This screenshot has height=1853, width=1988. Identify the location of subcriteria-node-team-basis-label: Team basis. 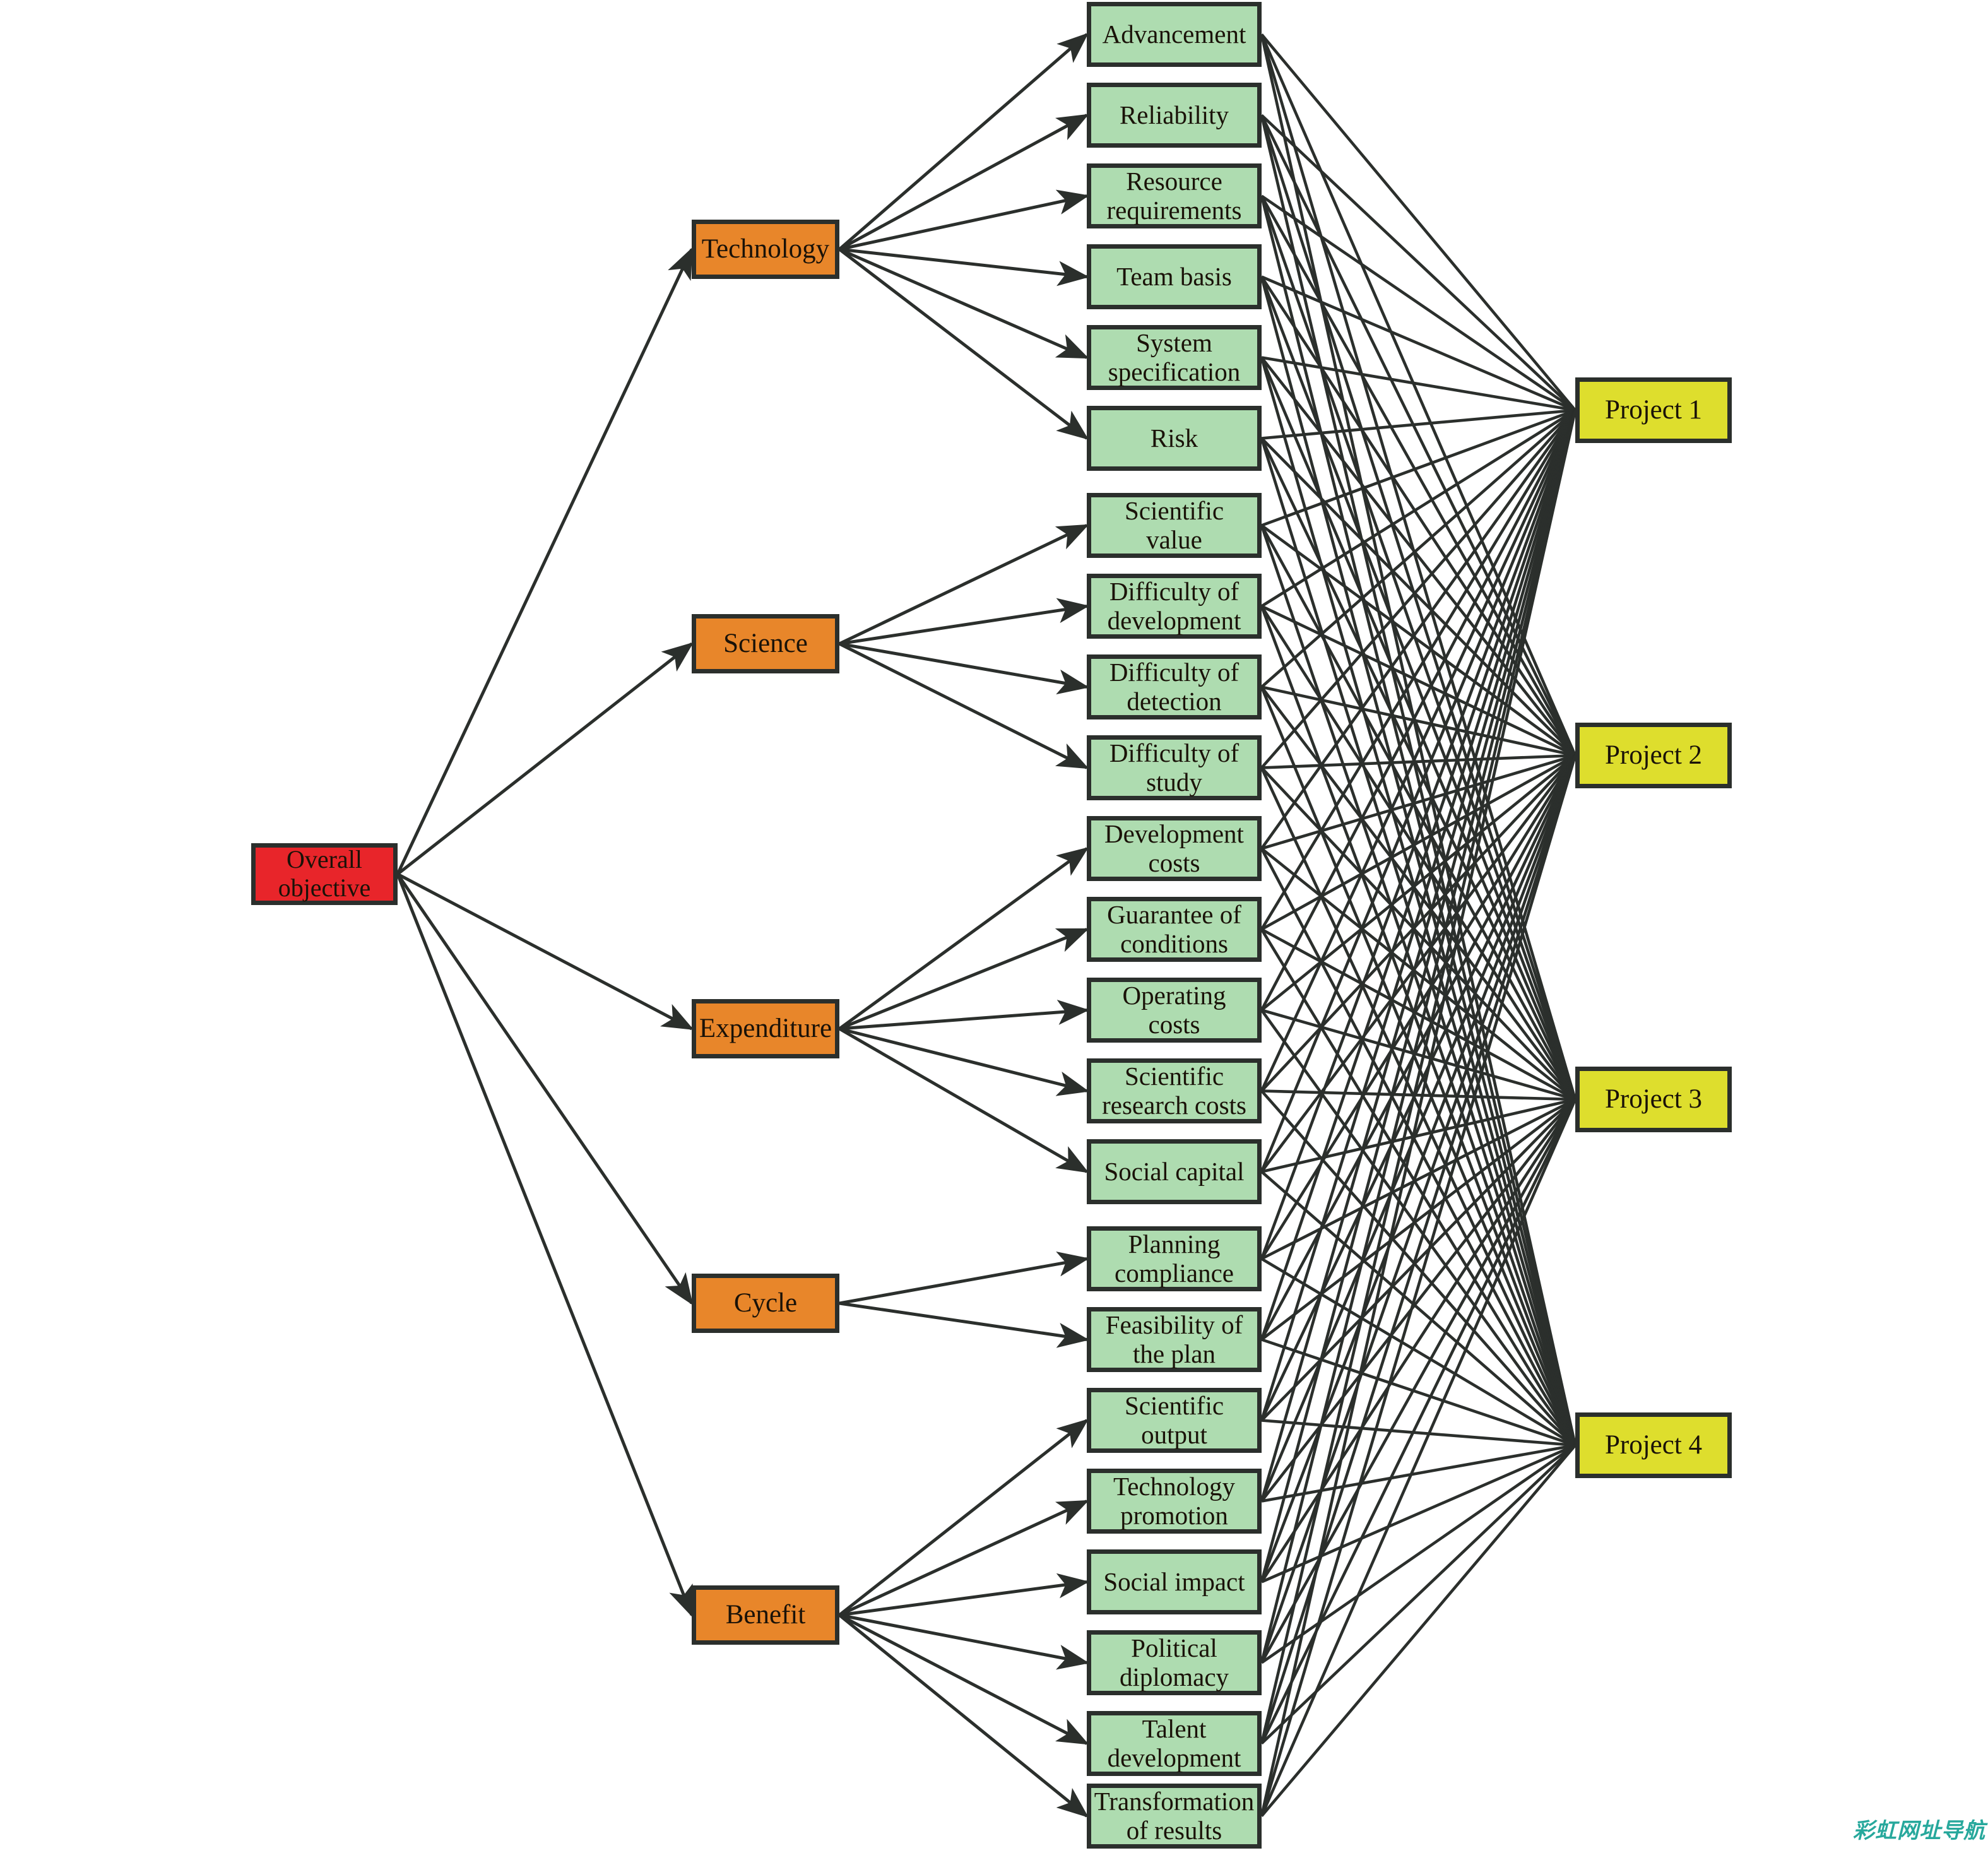
(1174, 276).